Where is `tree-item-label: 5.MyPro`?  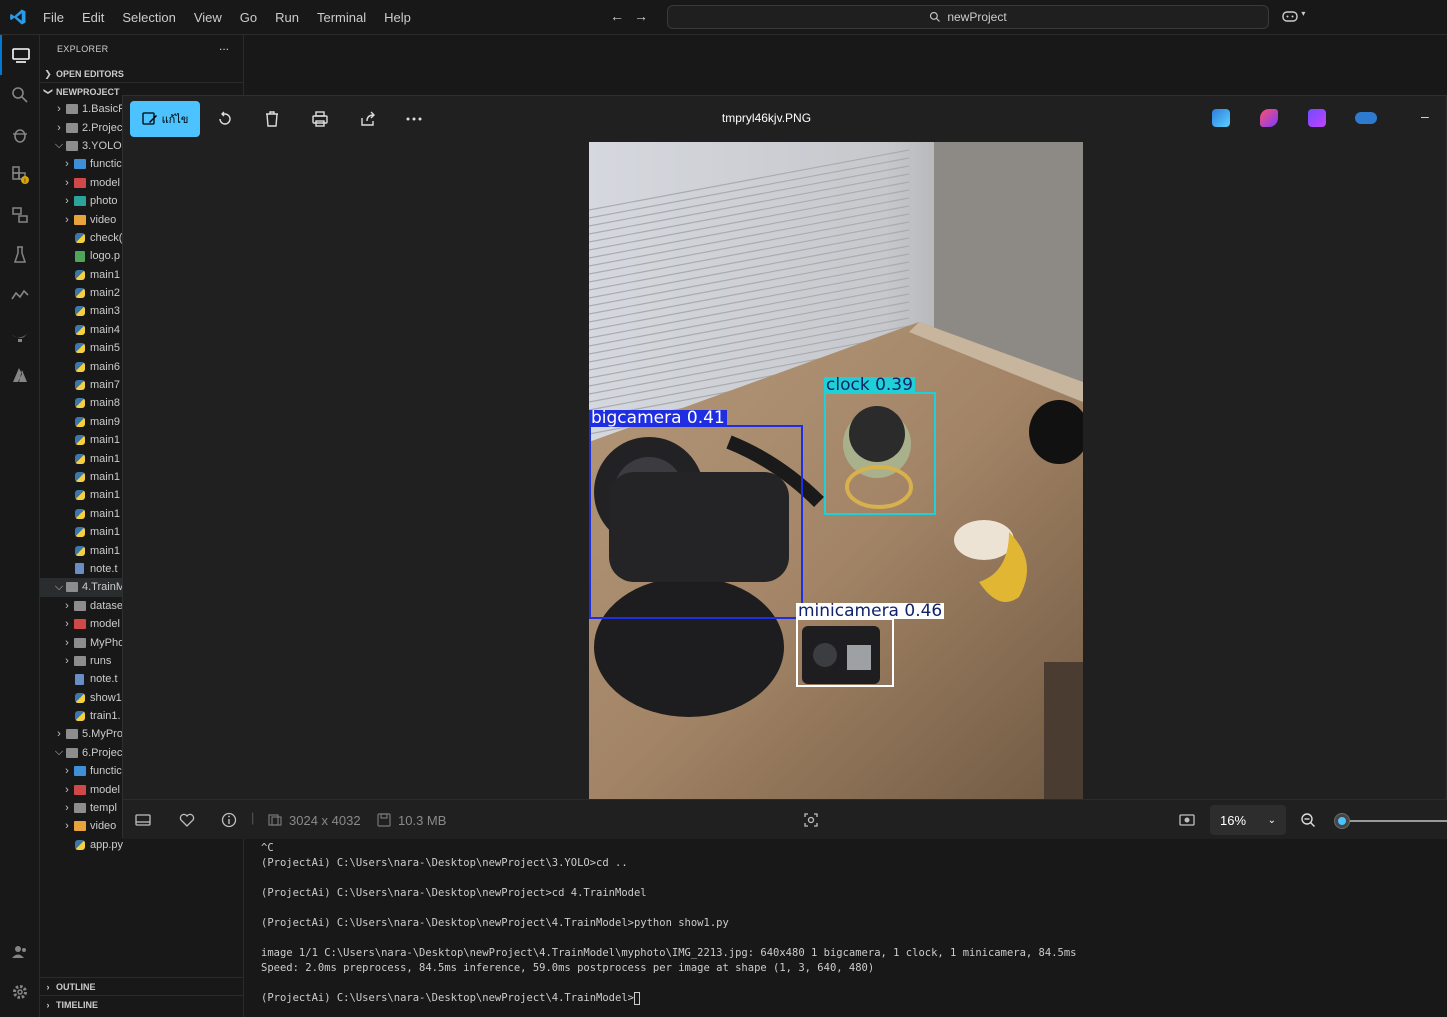
tree-item-label: 5.MyPro is located at coordinates (102, 734).